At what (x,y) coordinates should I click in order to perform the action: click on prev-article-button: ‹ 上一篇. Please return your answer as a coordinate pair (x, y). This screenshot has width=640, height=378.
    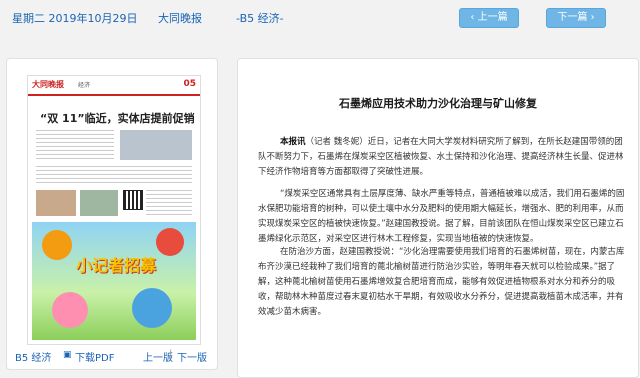
    Looking at the image, I should click on (489, 18).